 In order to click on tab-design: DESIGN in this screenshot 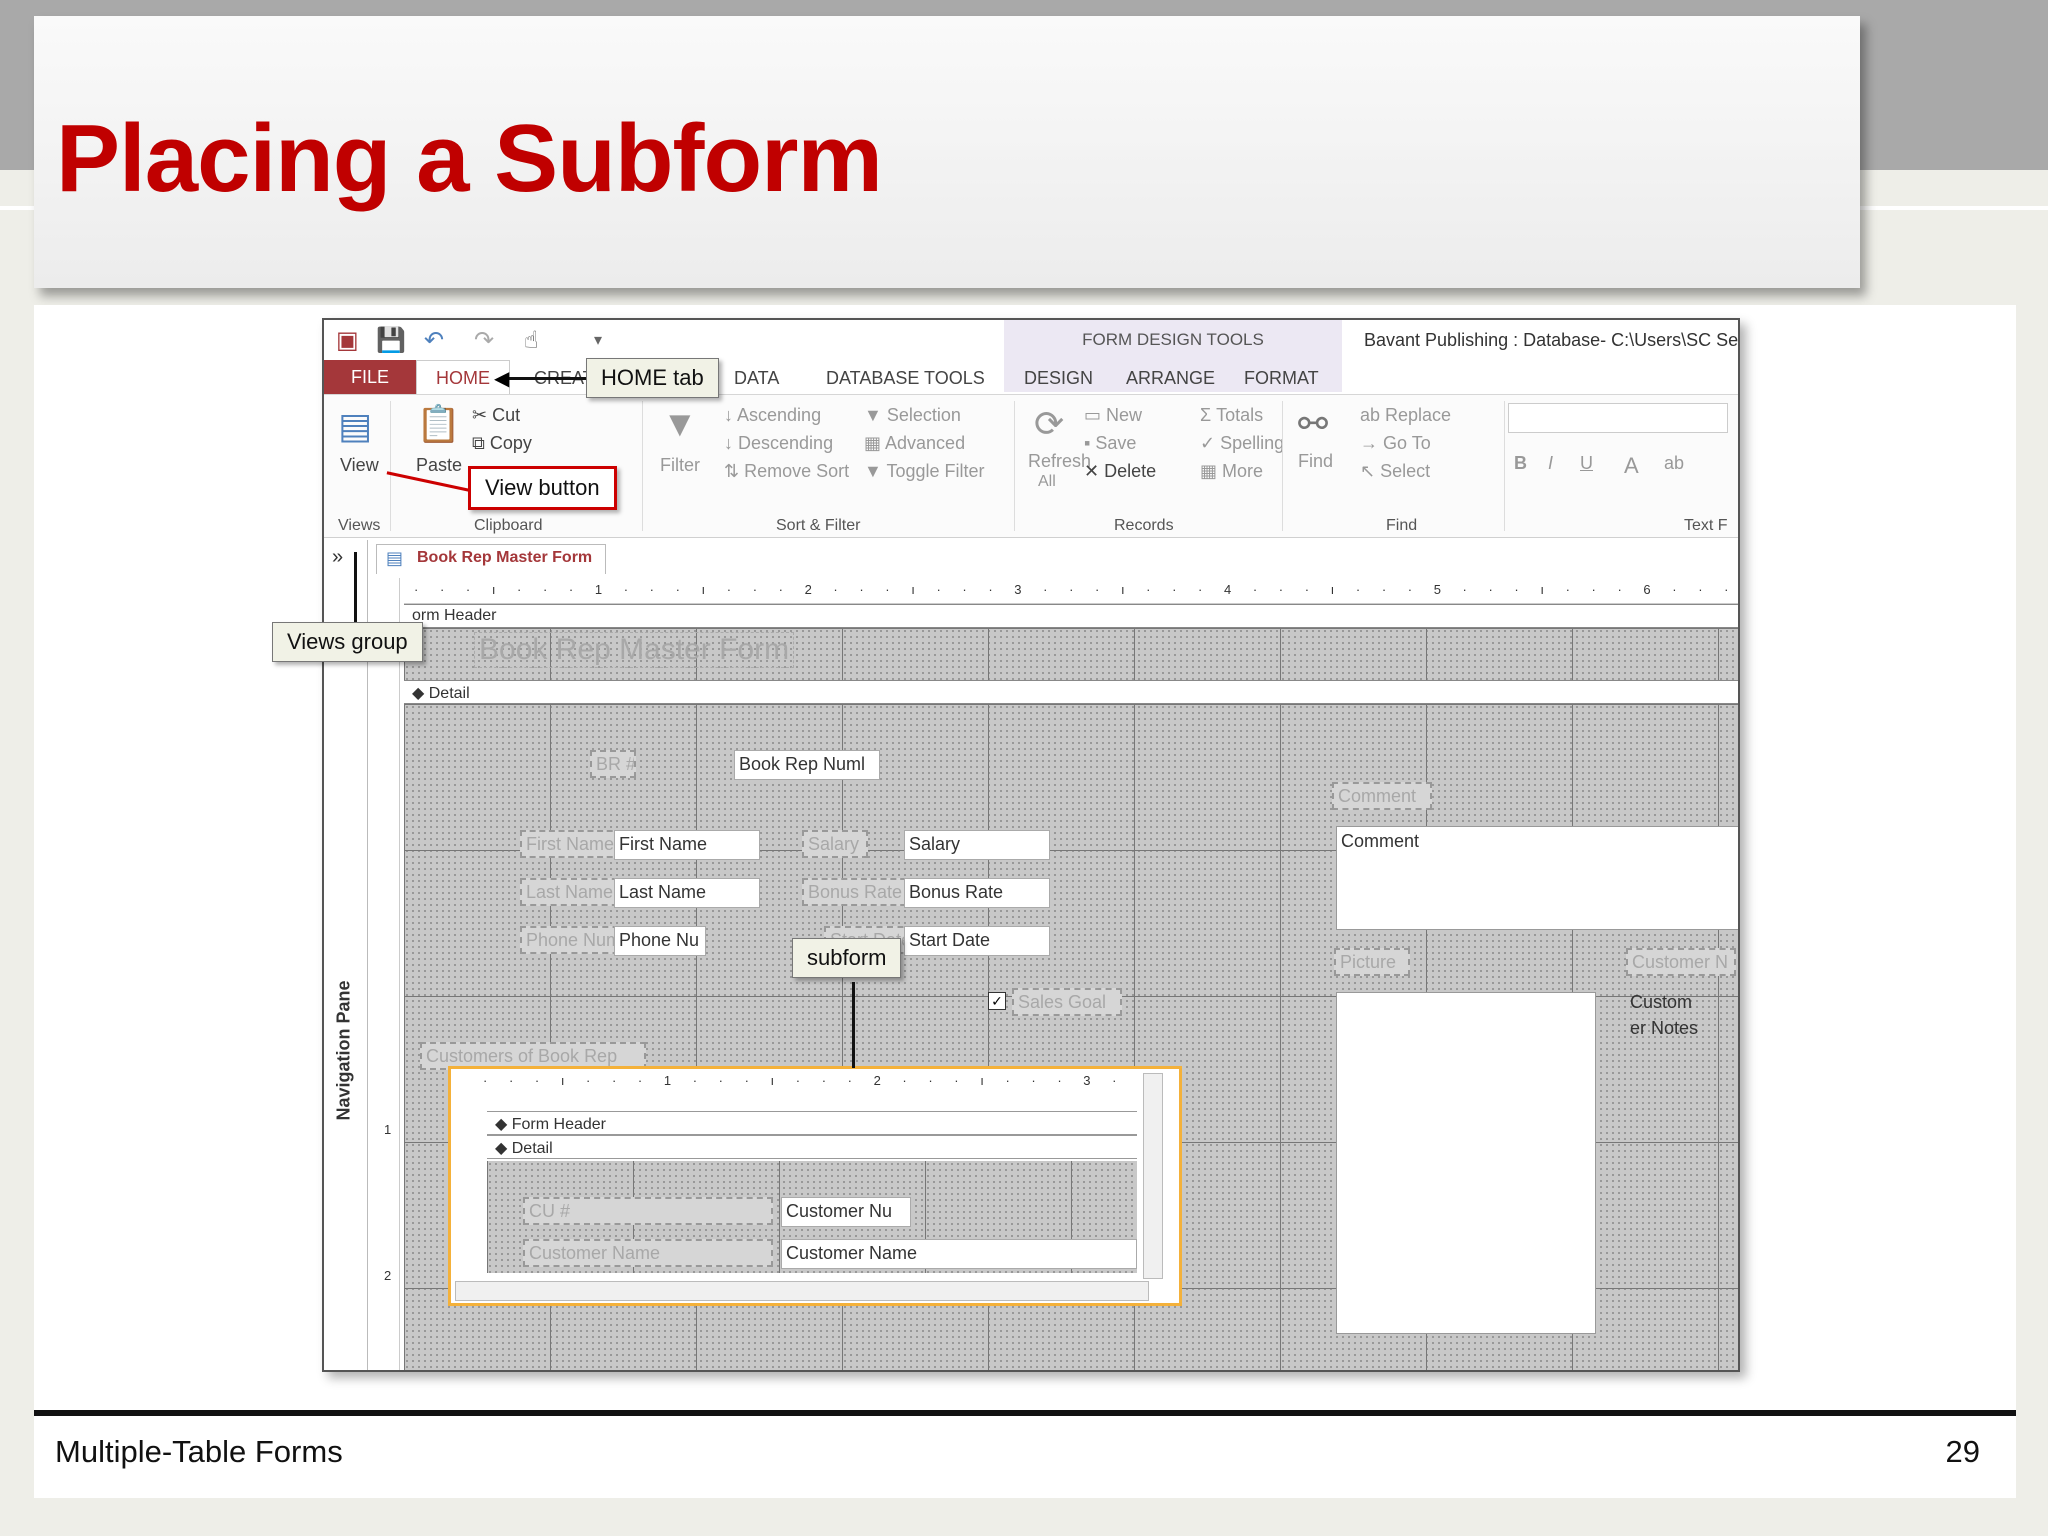, I will do `click(1058, 378)`.